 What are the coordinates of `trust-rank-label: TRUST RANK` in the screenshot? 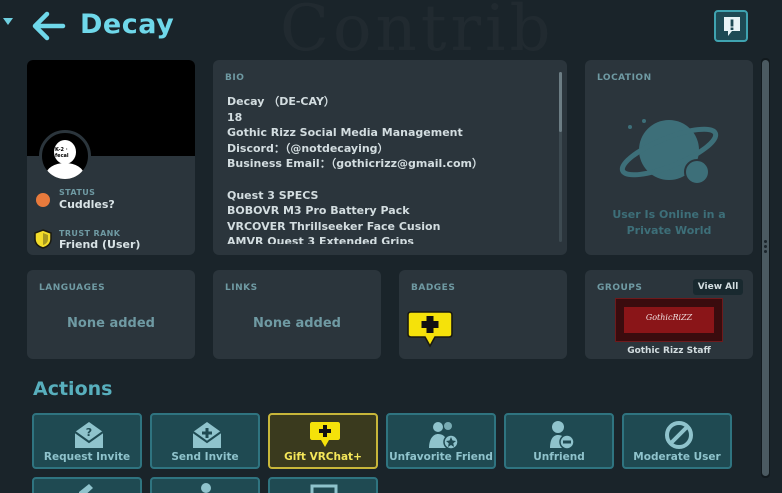 It's located at (90, 233).